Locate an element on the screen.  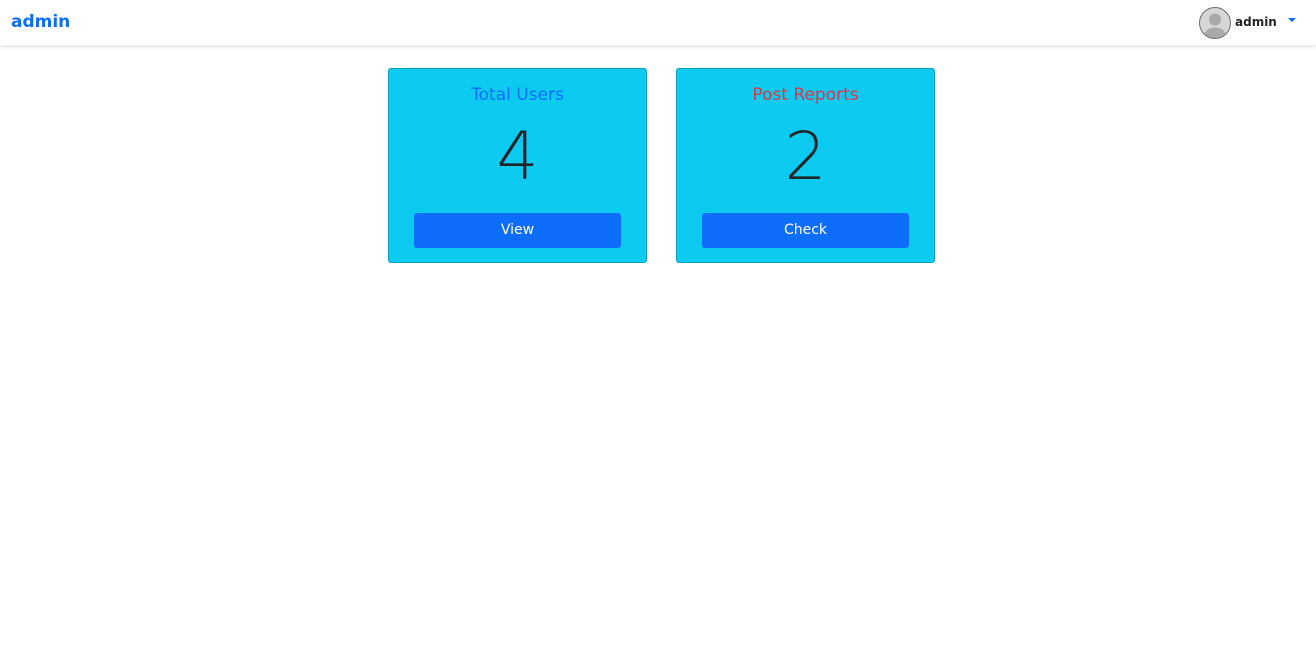
user-name: admin is located at coordinates (1256, 22).